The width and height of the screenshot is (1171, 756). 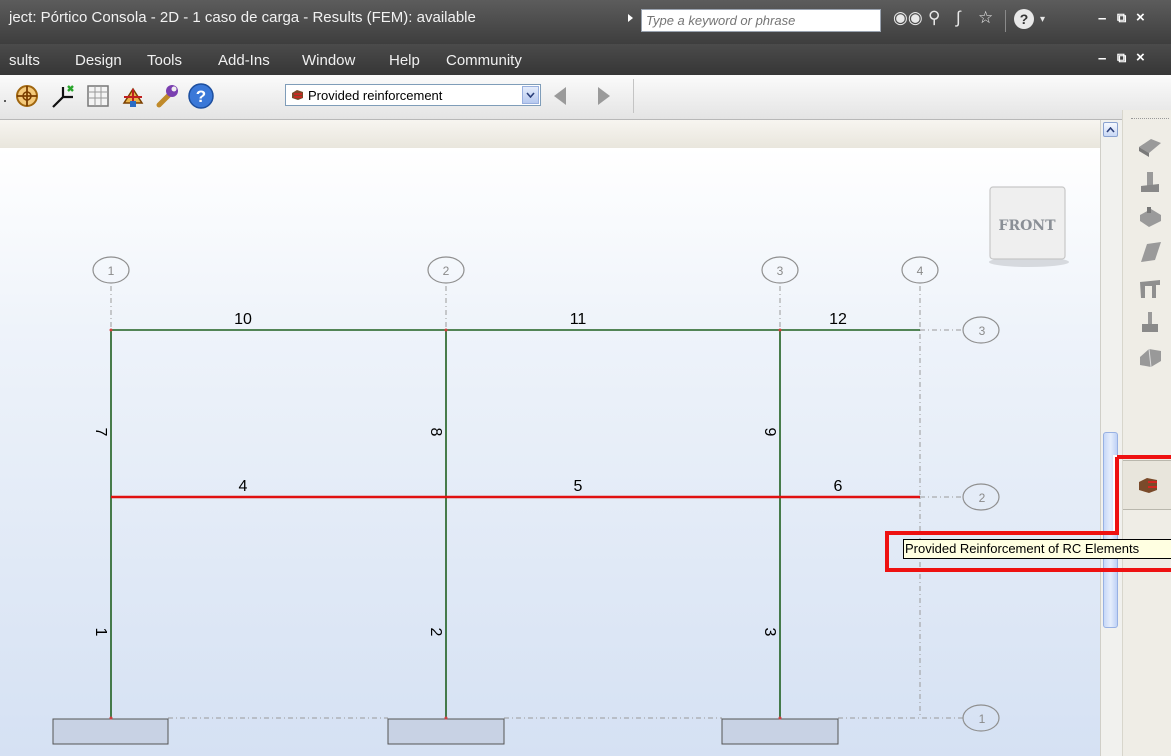 I want to click on grid-axis-label: 2, so click(x=446, y=271).